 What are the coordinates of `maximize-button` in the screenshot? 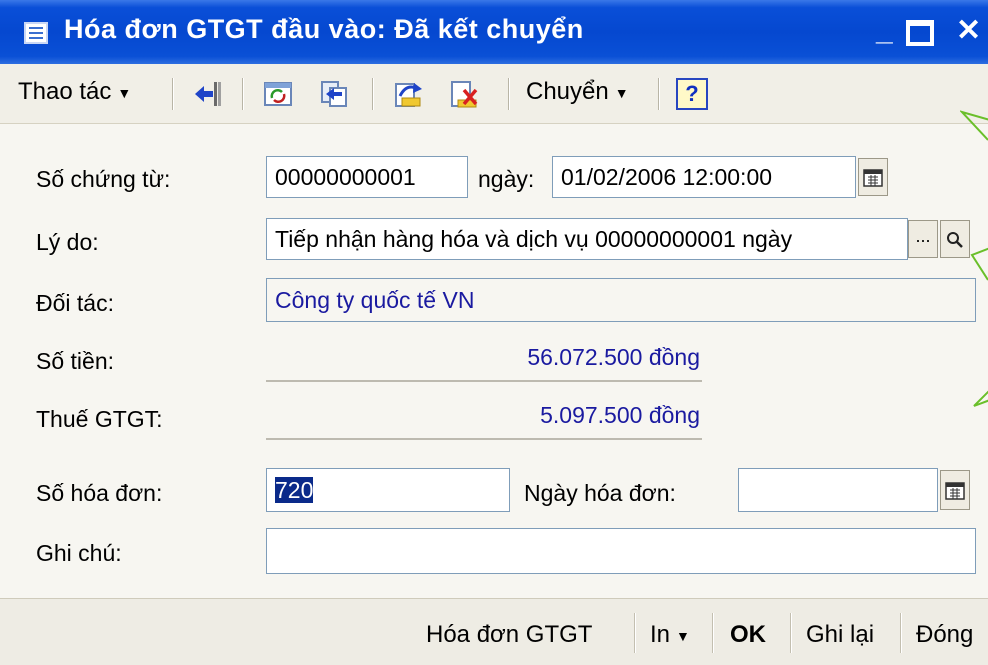 It's located at (920, 33).